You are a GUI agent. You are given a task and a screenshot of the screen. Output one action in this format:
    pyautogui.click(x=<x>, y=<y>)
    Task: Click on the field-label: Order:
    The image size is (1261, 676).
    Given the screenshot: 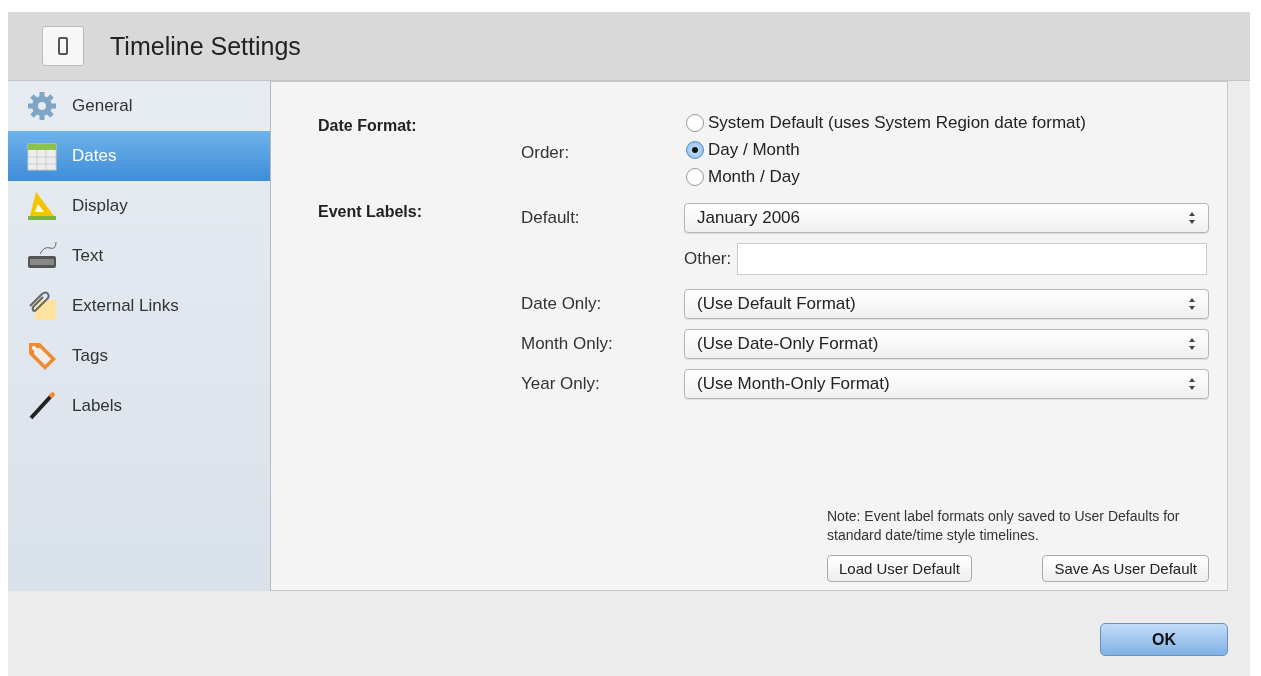 What is the action you would take?
    pyautogui.click(x=546, y=153)
    